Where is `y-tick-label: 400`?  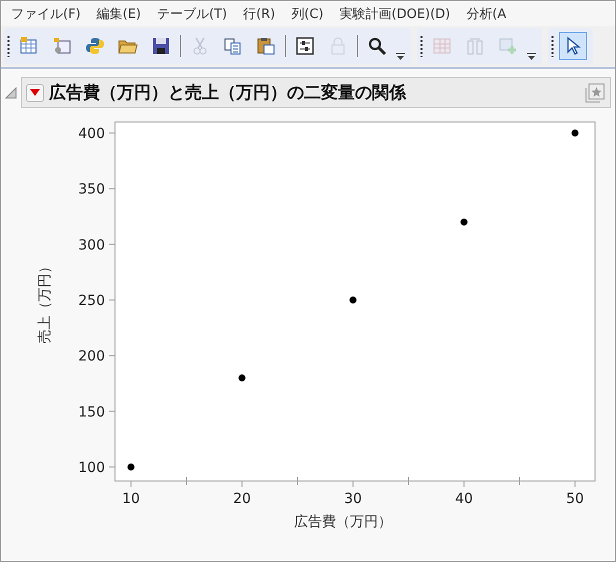 y-tick-label: 400 is located at coordinates (91, 134).